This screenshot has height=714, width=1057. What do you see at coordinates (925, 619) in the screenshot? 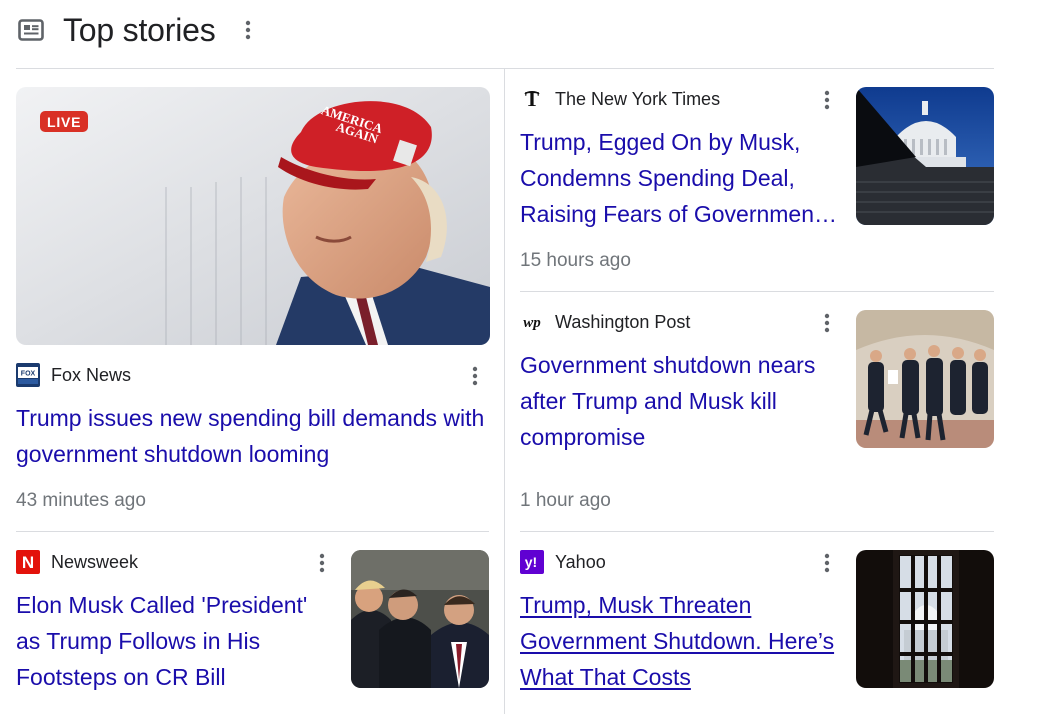
I see `story-image-yahoo` at bounding box center [925, 619].